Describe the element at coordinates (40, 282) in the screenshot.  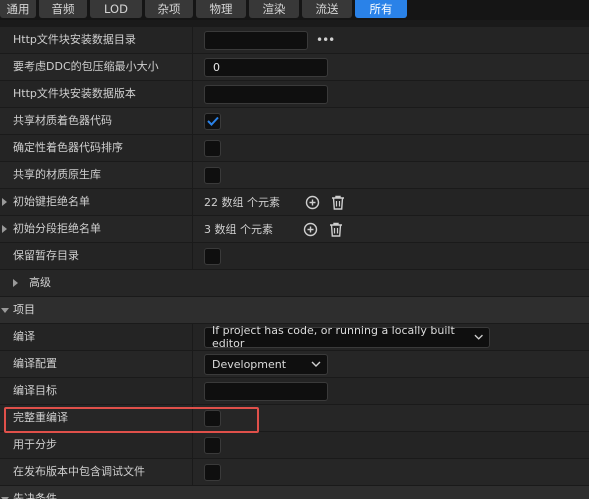
I see `advanced-label: 高级` at that location.